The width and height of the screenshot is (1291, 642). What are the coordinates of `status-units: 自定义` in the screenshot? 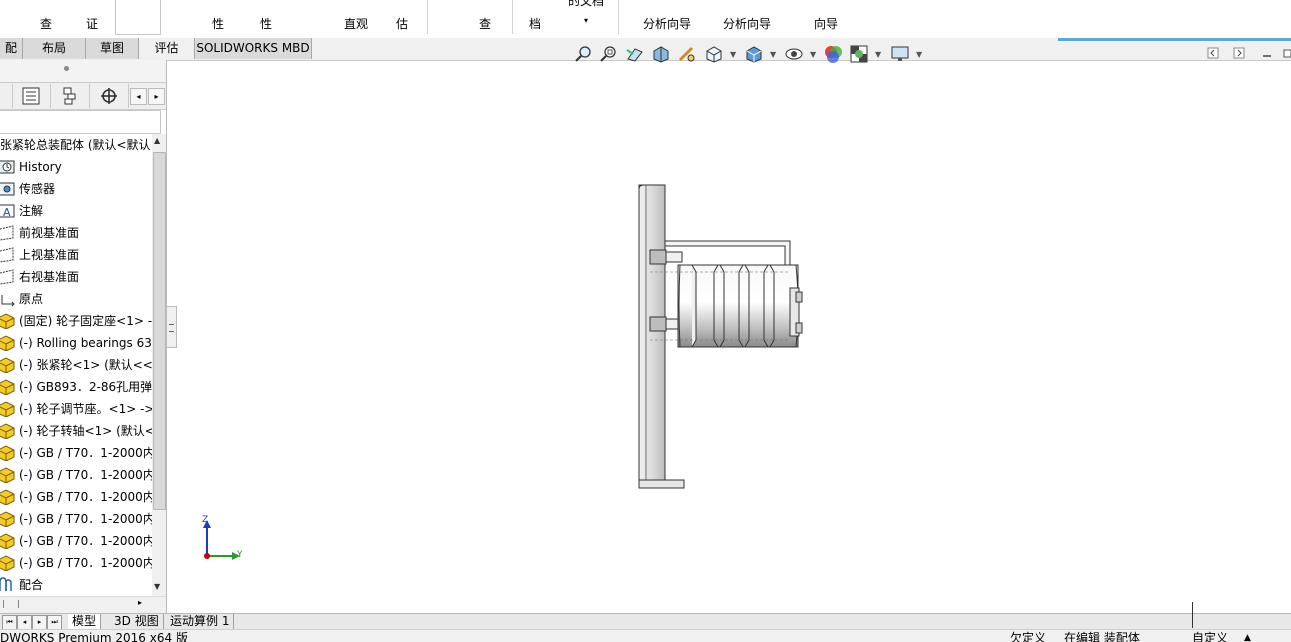 It's located at (1210, 636).